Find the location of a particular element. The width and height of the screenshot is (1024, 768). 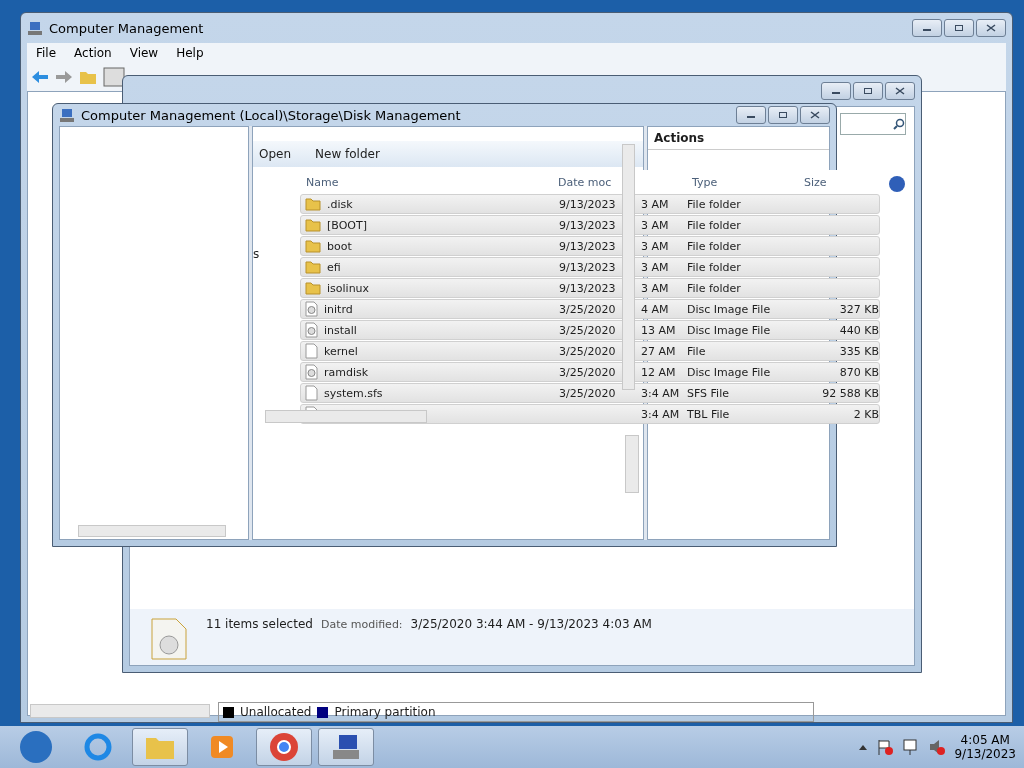

search-field is located at coordinates (873, 124).